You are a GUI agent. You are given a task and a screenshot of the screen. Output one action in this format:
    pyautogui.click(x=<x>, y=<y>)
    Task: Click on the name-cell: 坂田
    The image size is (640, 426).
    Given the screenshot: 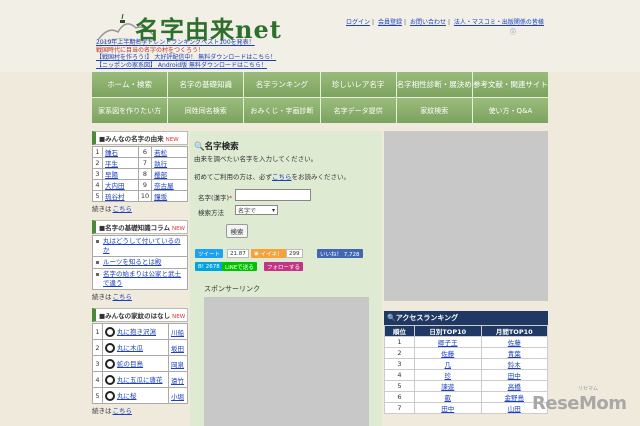 What is the action you would take?
    pyautogui.click(x=178, y=347)
    